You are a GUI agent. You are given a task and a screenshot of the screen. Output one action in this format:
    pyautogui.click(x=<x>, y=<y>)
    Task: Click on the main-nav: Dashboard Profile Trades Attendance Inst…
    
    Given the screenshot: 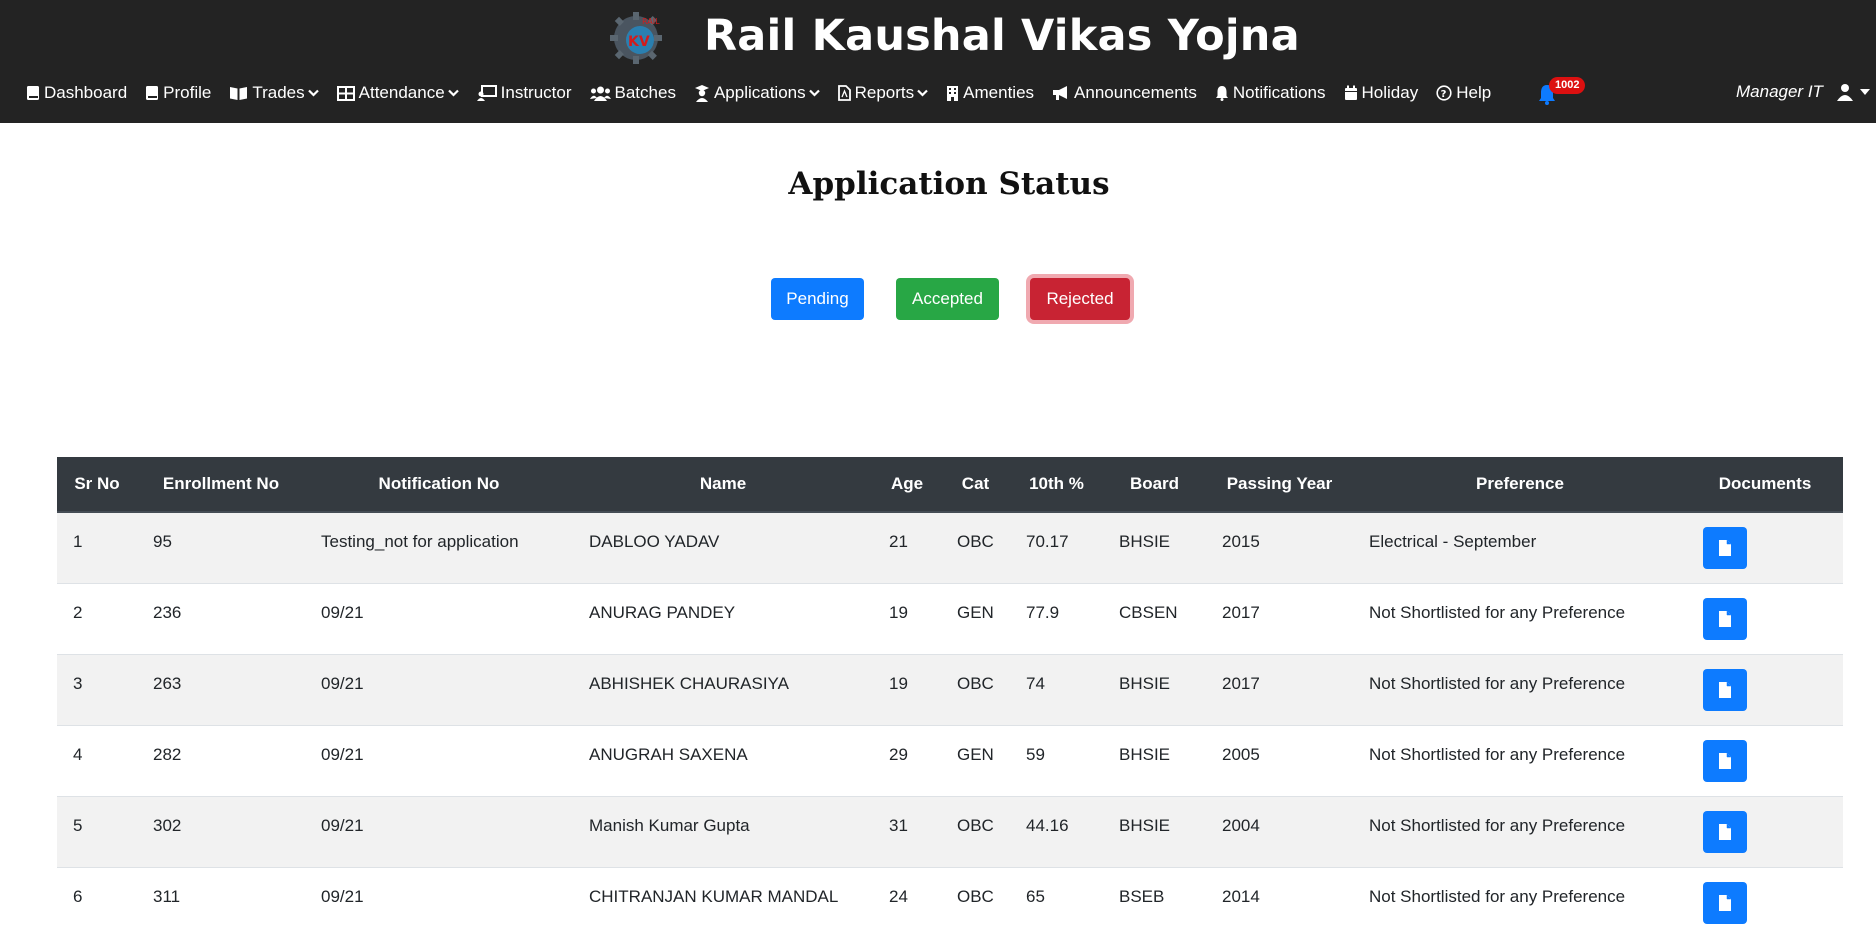 What is the action you would take?
    pyautogui.click(x=767, y=93)
    